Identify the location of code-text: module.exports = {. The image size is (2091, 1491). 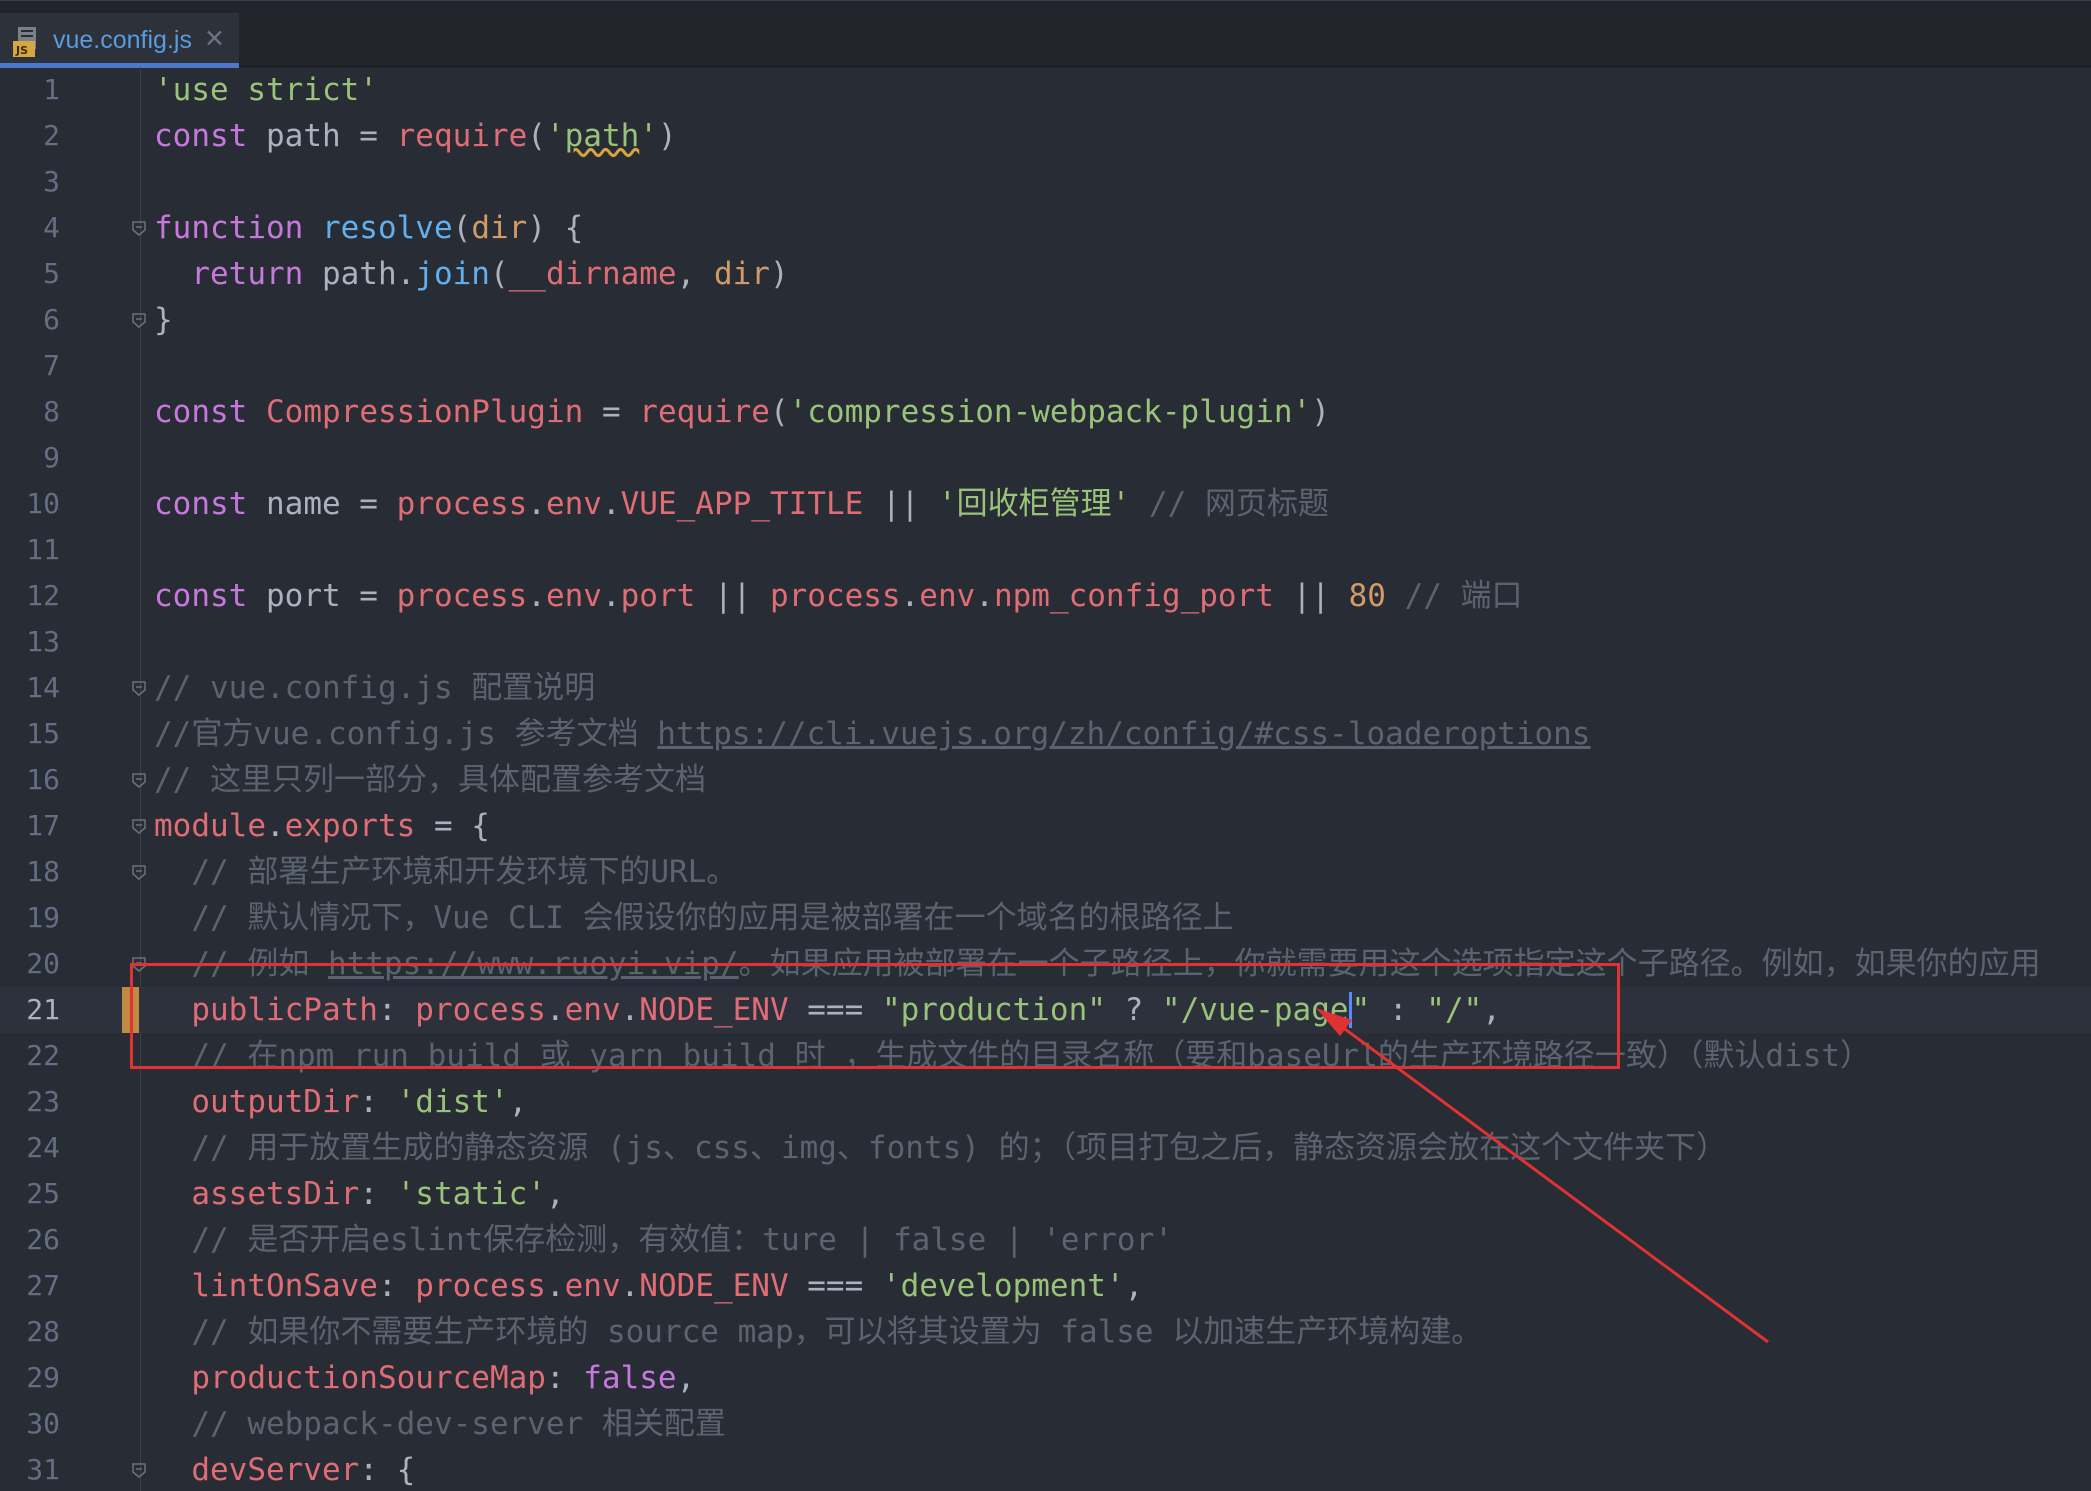
(322, 826).